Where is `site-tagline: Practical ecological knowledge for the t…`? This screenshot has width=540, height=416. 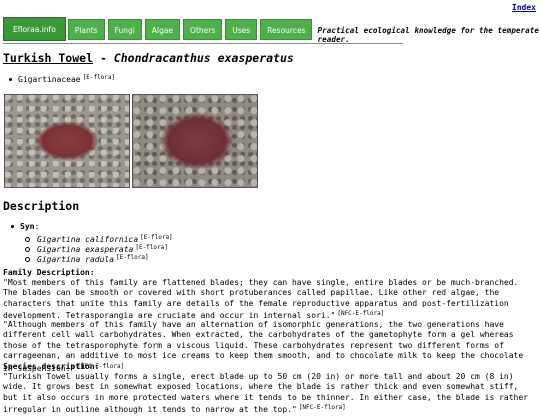 site-tagline: Practical ecological knowledge for the t… is located at coordinates (428, 35).